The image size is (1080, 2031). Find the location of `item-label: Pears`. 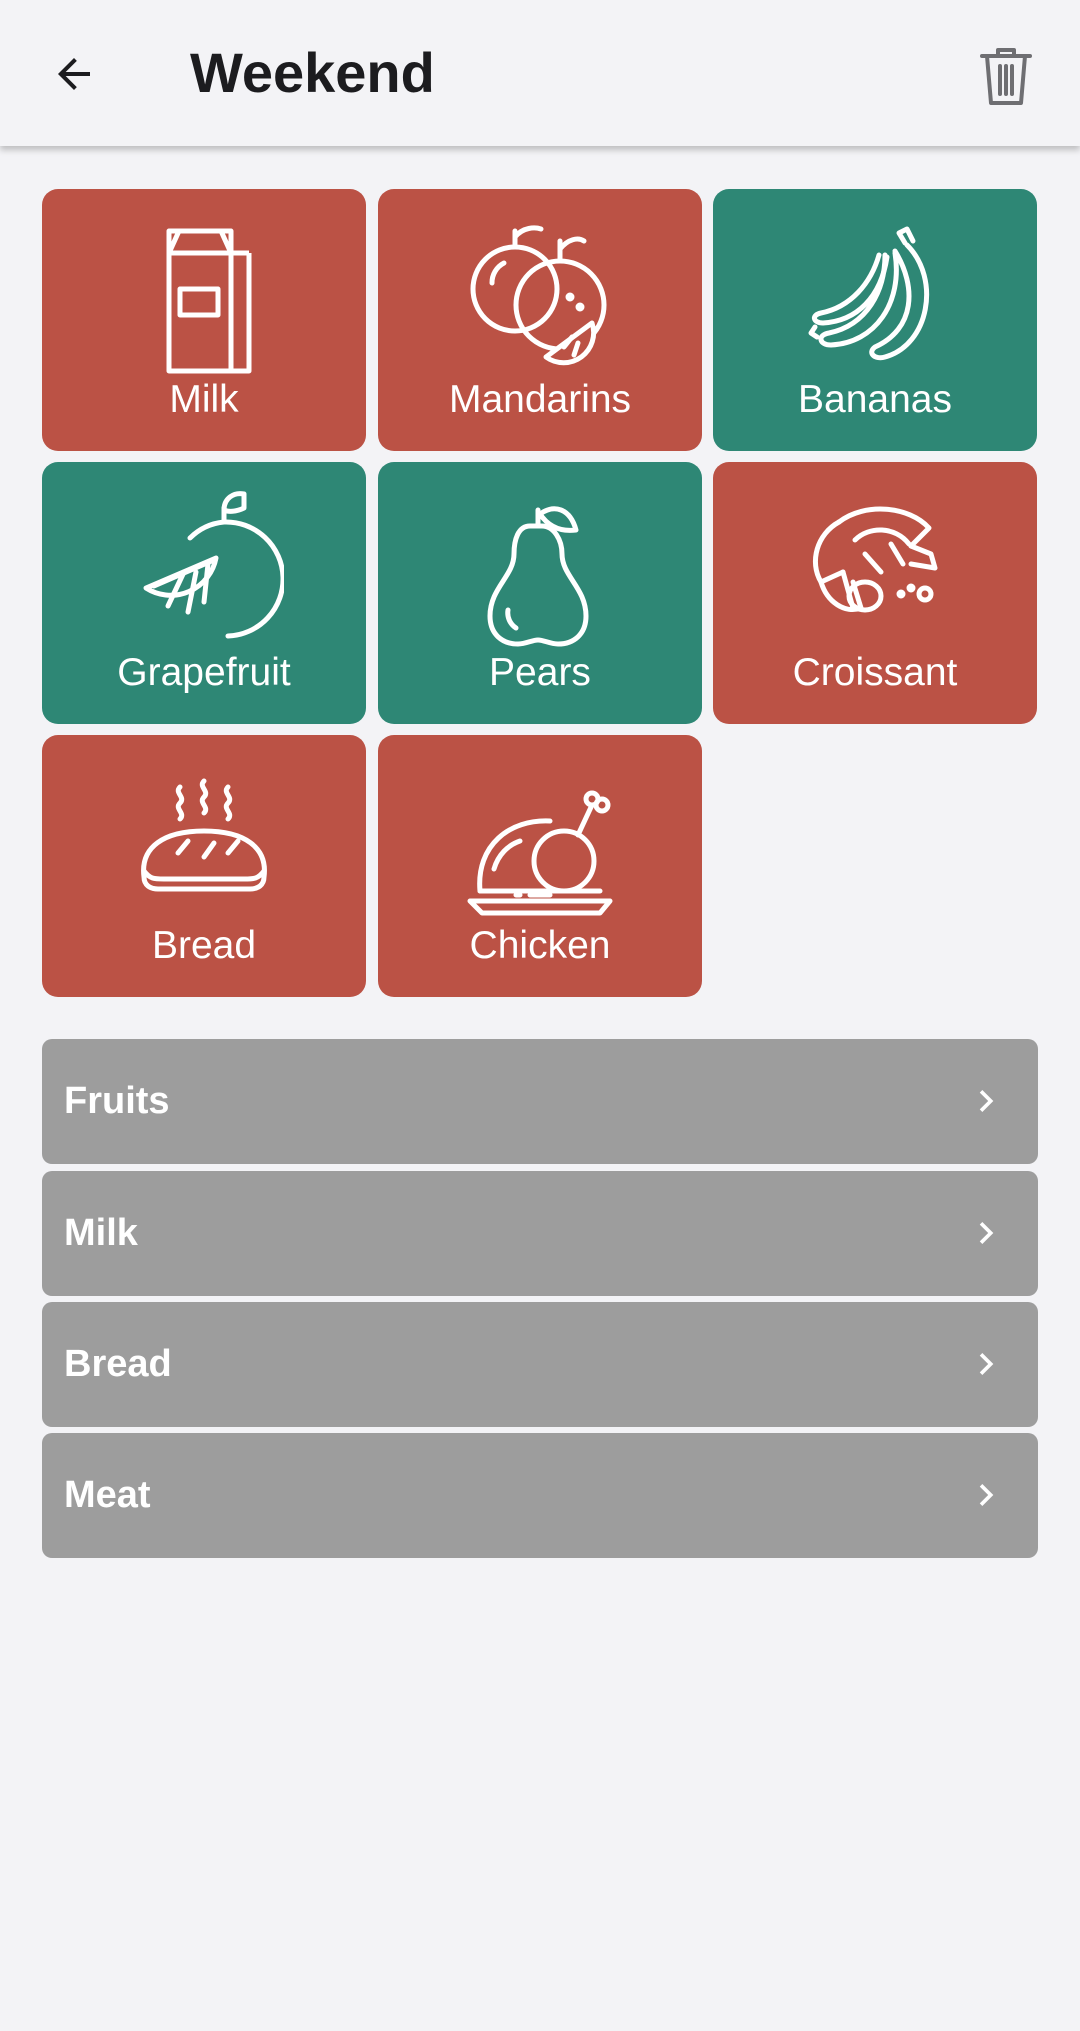

item-label: Pears is located at coordinates (540, 672).